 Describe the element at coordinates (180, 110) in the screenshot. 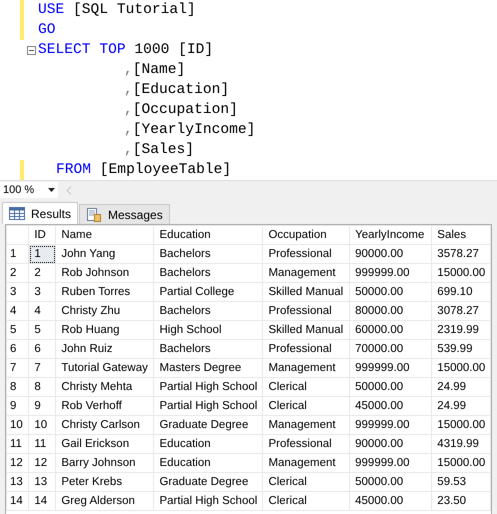

I see `code-line: ,[Occupation]` at that location.